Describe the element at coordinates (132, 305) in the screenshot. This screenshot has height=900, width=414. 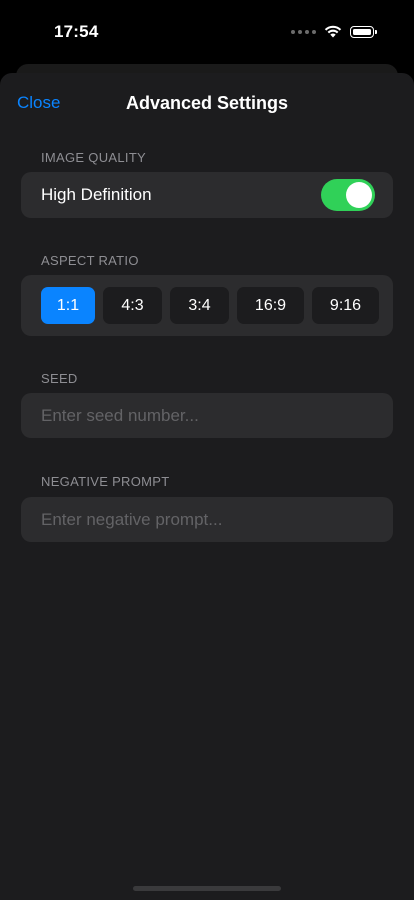
I see `ratio-option-4-3: 4:3` at that location.